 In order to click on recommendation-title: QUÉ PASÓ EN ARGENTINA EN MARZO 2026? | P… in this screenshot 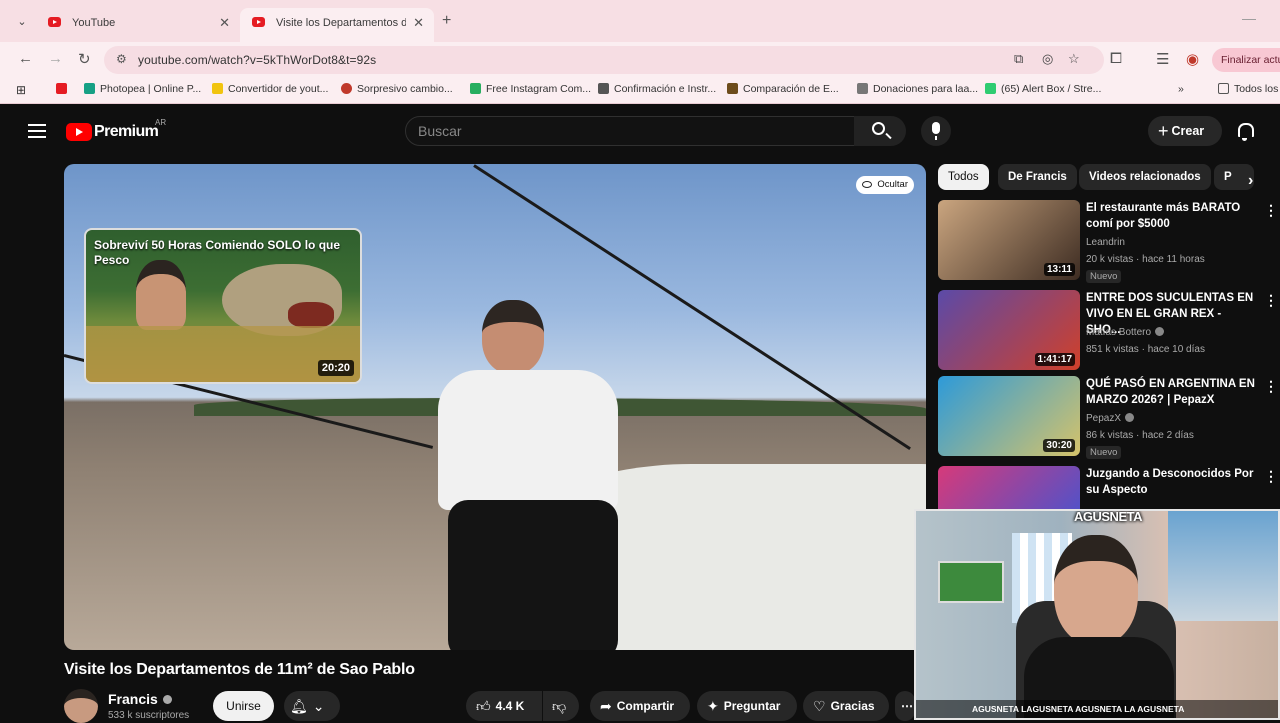, I will do `click(1171, 392)`.